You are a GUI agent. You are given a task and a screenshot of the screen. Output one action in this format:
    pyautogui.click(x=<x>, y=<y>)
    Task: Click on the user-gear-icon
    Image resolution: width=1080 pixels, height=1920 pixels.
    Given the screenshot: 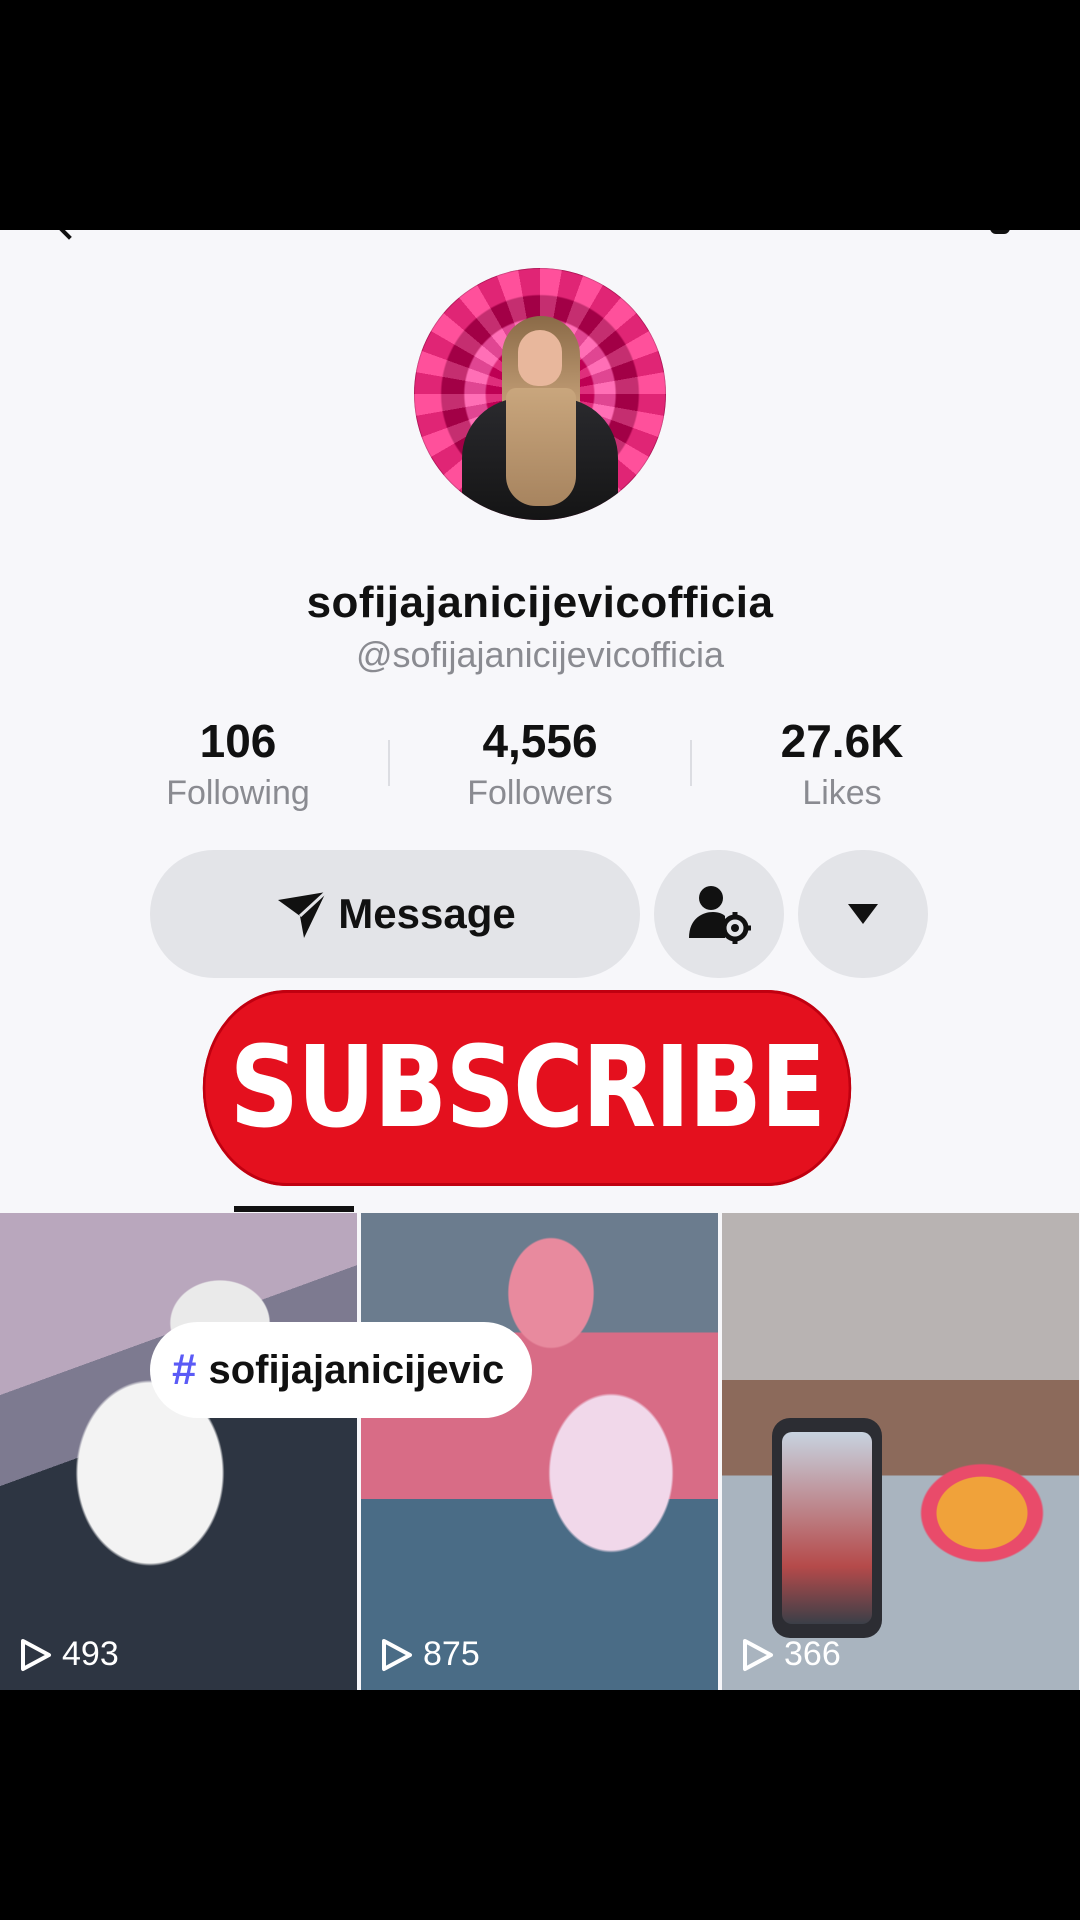 What is the action you would take?
    pyautogui.click(x=720, y=915)
    